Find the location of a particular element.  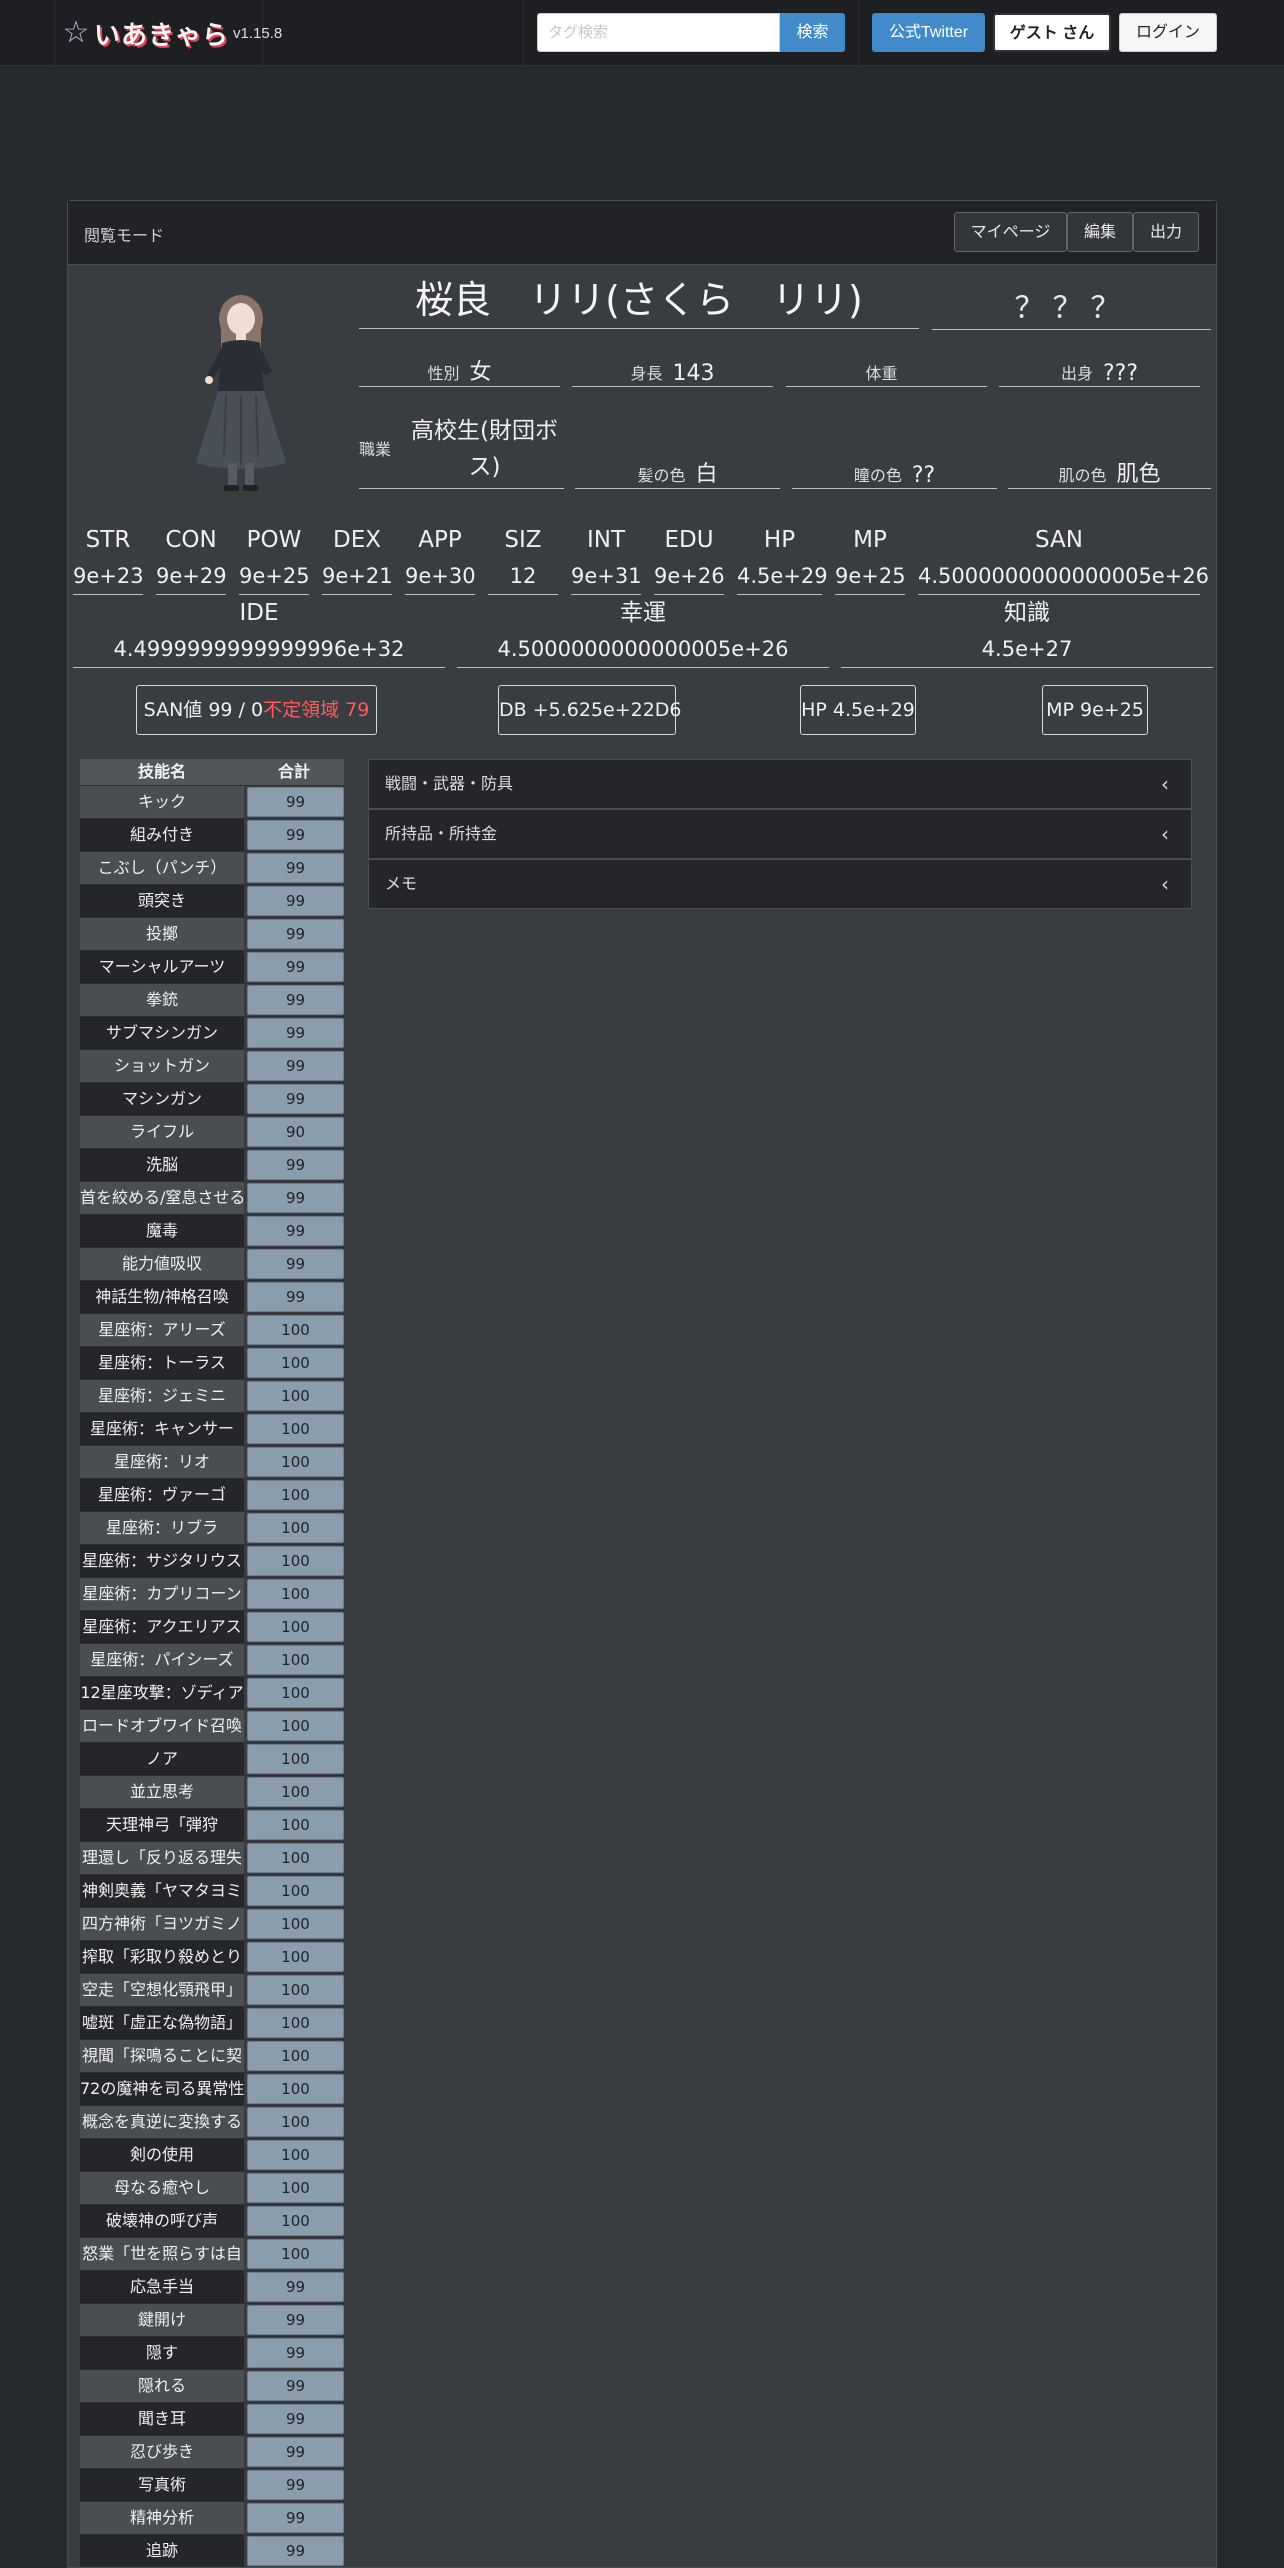

skill-name: 天理神弓「弾狩 is located at coordinates (162, 1825).